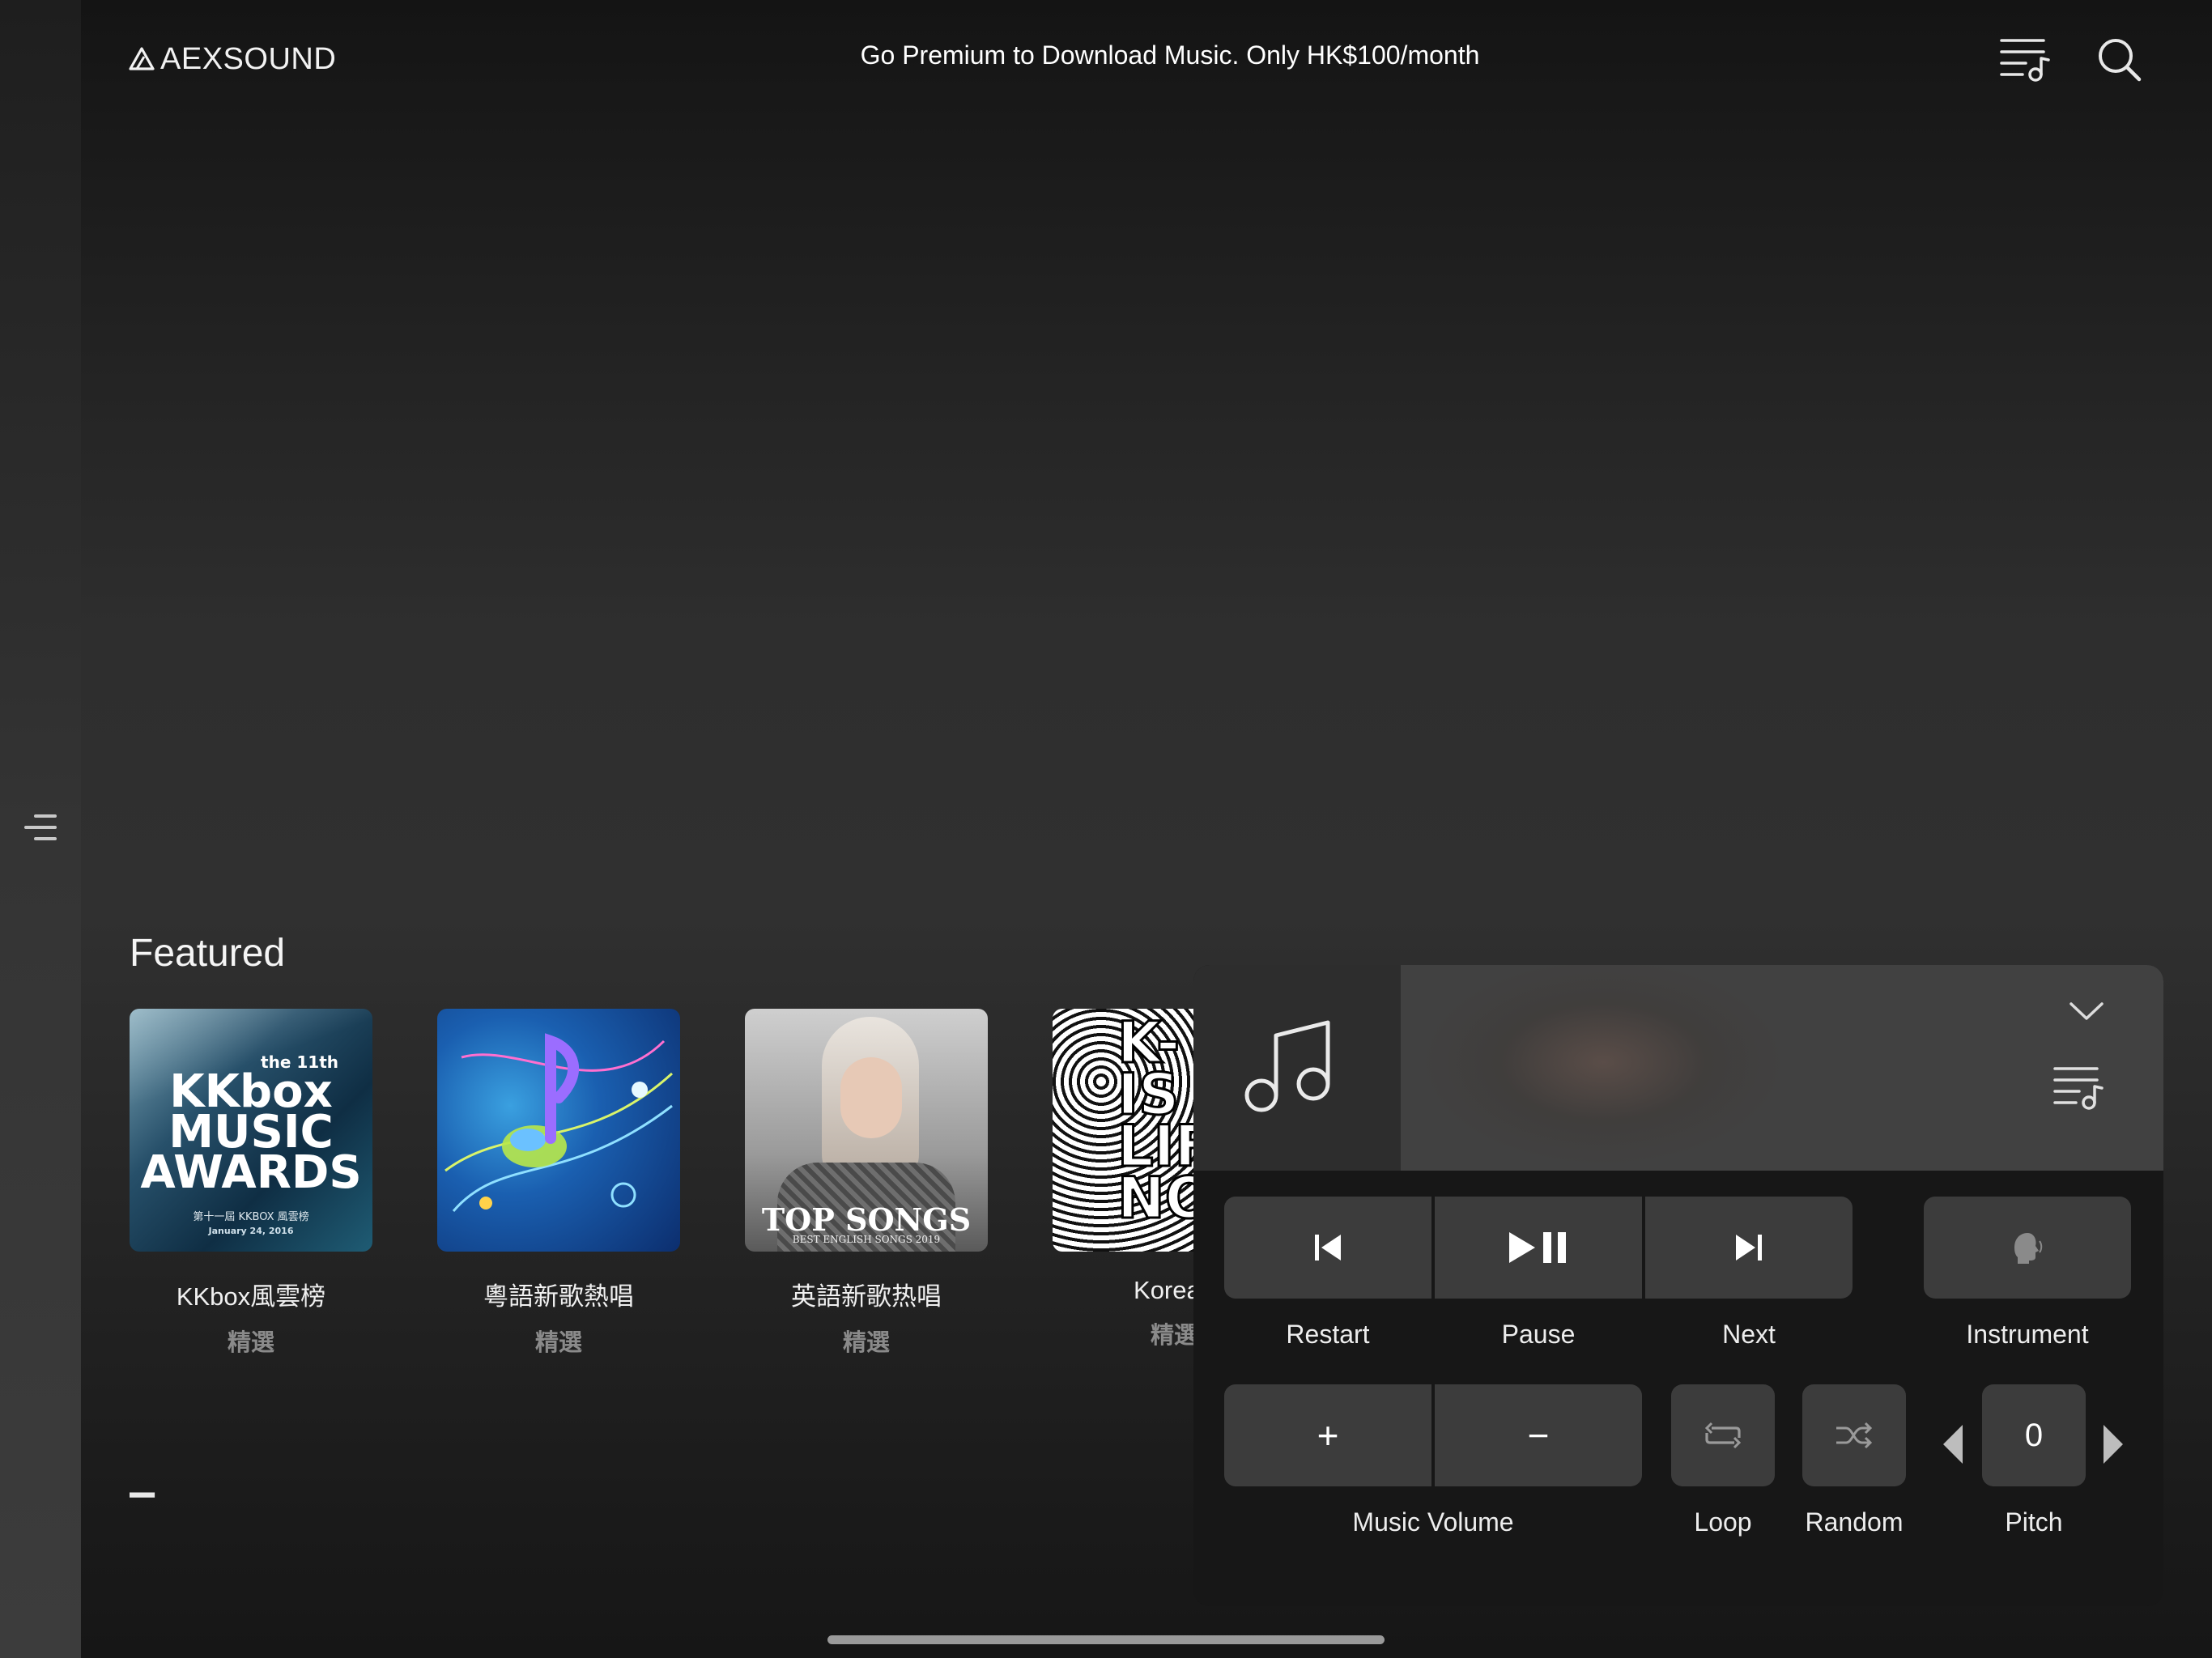 The image size is (2212, 1658). What do you see at coordinates (251, 1296) in the screenshot?
I see `card-title: KKbox風雲榜` at bounding box center [251, 1296].